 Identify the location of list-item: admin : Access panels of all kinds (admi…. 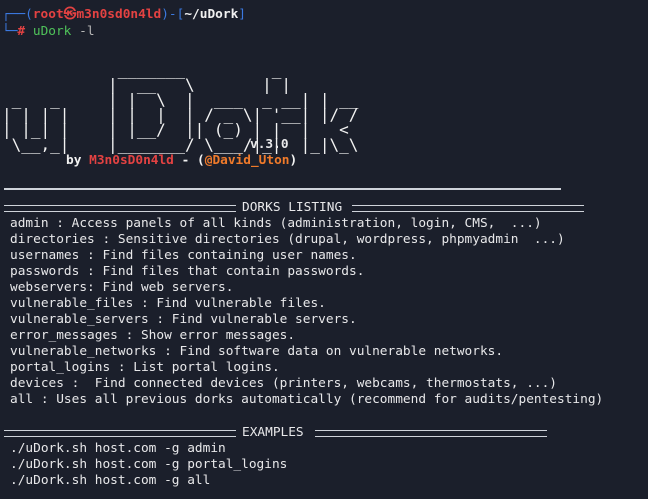
(276, 223).